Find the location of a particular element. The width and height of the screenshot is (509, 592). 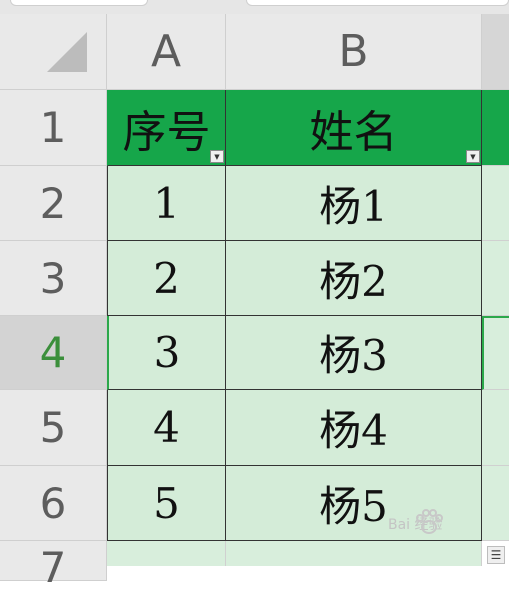

cell-a2: 1 is located at coordinates (166, 203).